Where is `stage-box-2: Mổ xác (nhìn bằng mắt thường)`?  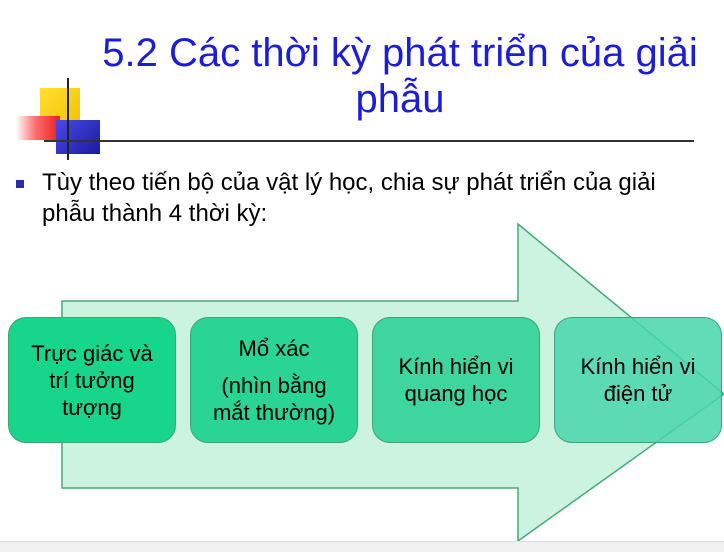
stage-box-2: Mổ xác (nhìn bằng mắt thường) is located at coordinates (274, 380).